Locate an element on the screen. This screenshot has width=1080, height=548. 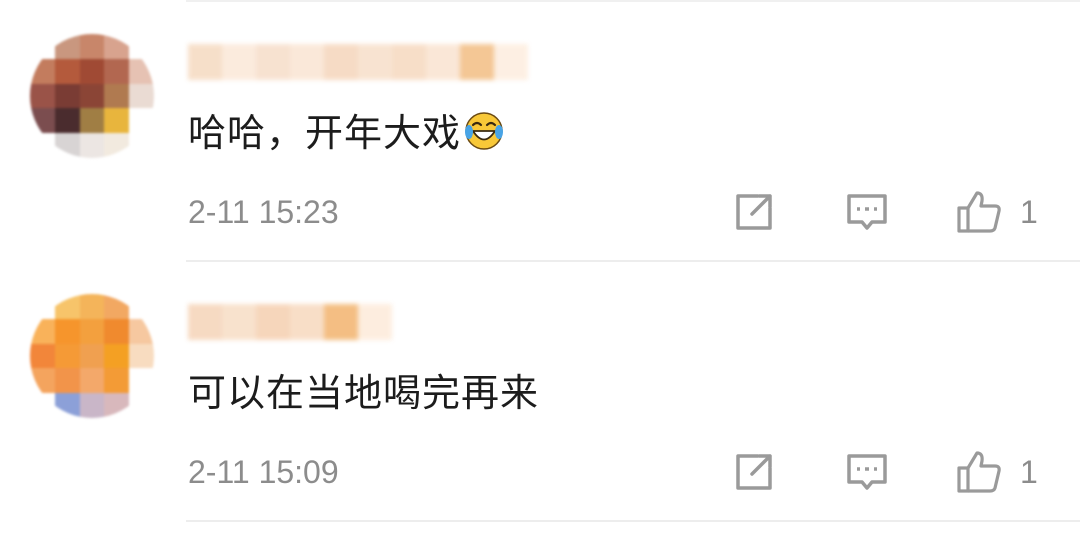
comment-text: 哈哈，开年大戏 is located at coordinates (346, 133).